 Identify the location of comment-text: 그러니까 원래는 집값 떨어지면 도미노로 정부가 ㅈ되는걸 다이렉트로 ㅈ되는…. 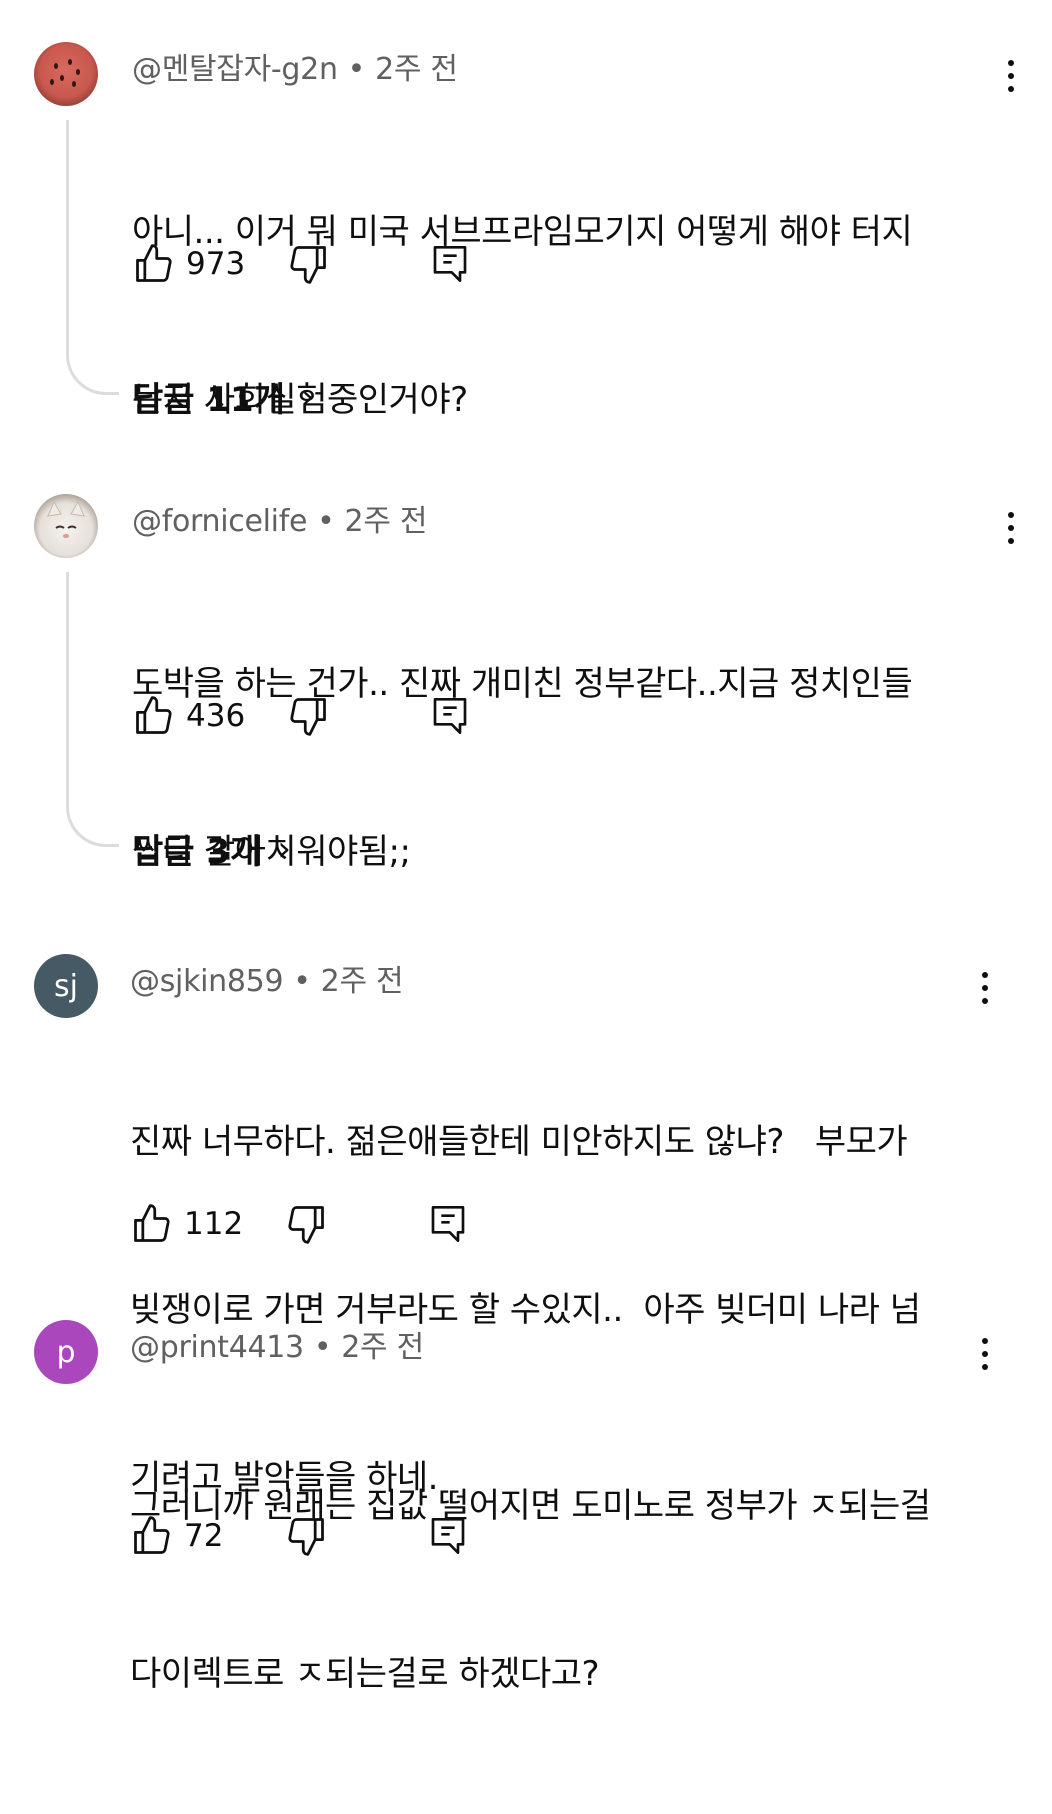
(530, 1590).